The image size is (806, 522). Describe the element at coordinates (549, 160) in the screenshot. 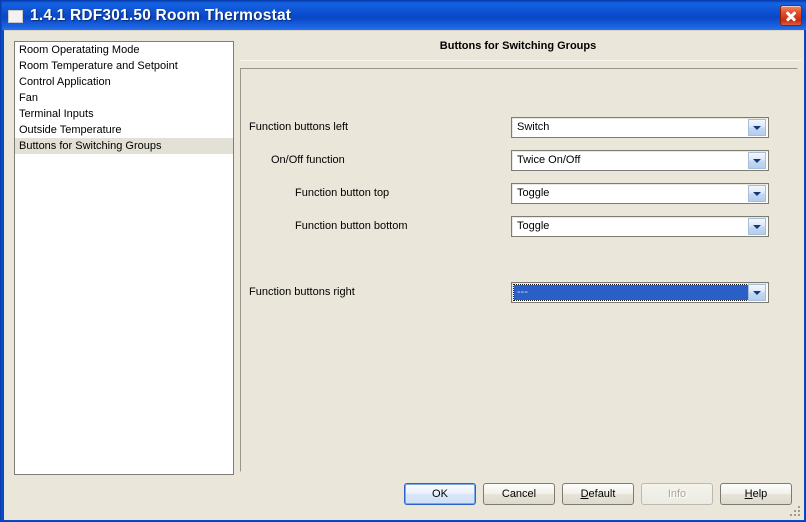

I see `dropdown-value: Twice On/Off` at that location.